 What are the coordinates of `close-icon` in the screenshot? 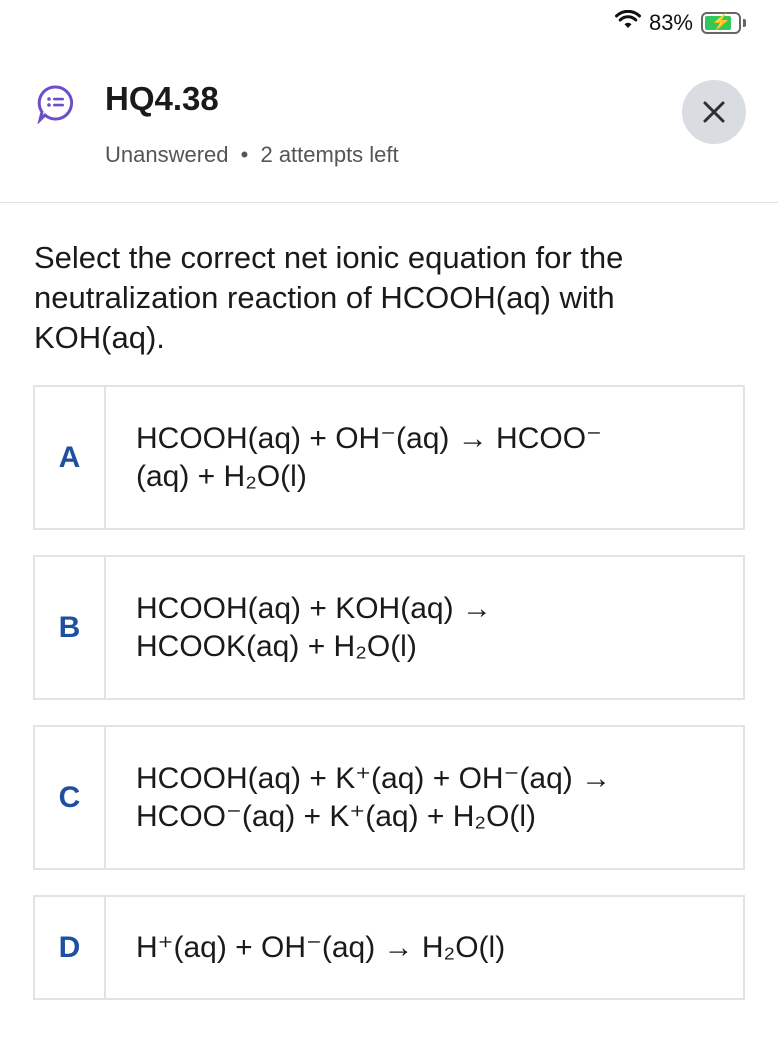 It's located at (714, 112).